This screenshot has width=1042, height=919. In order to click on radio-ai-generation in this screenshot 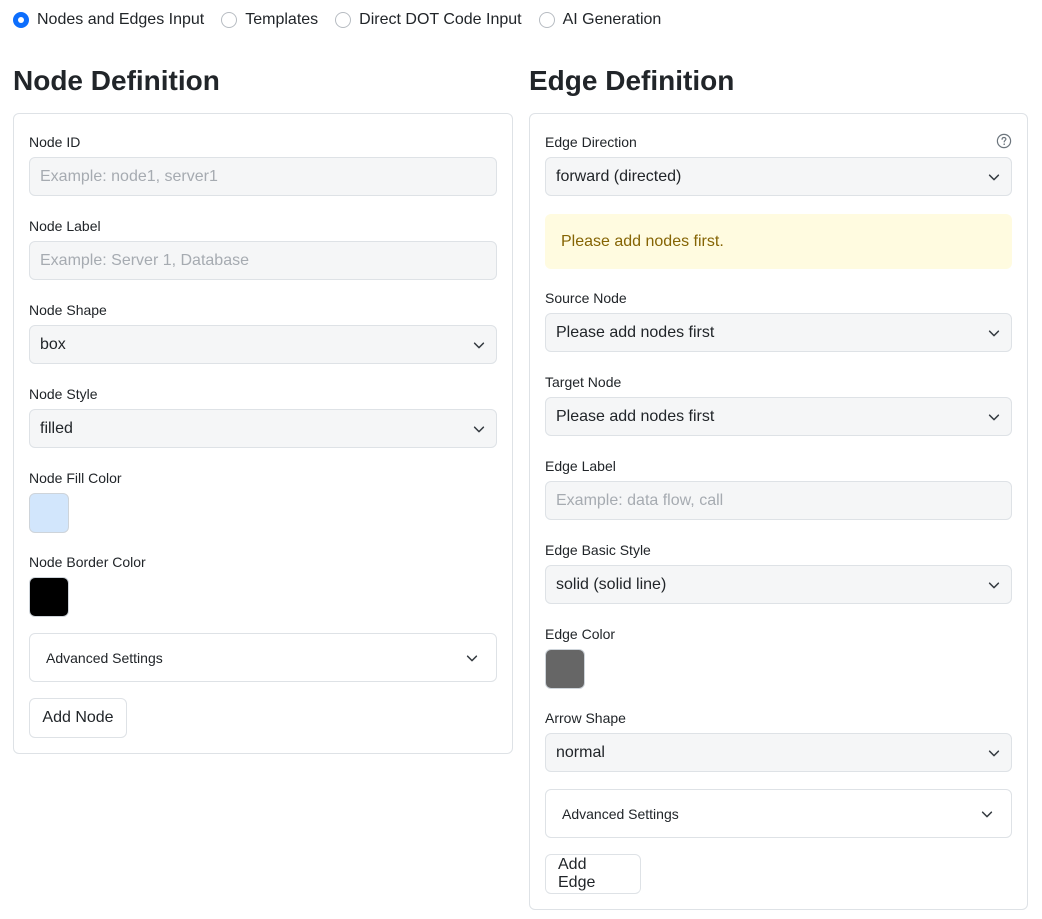, I will do `click(546, 20)`.